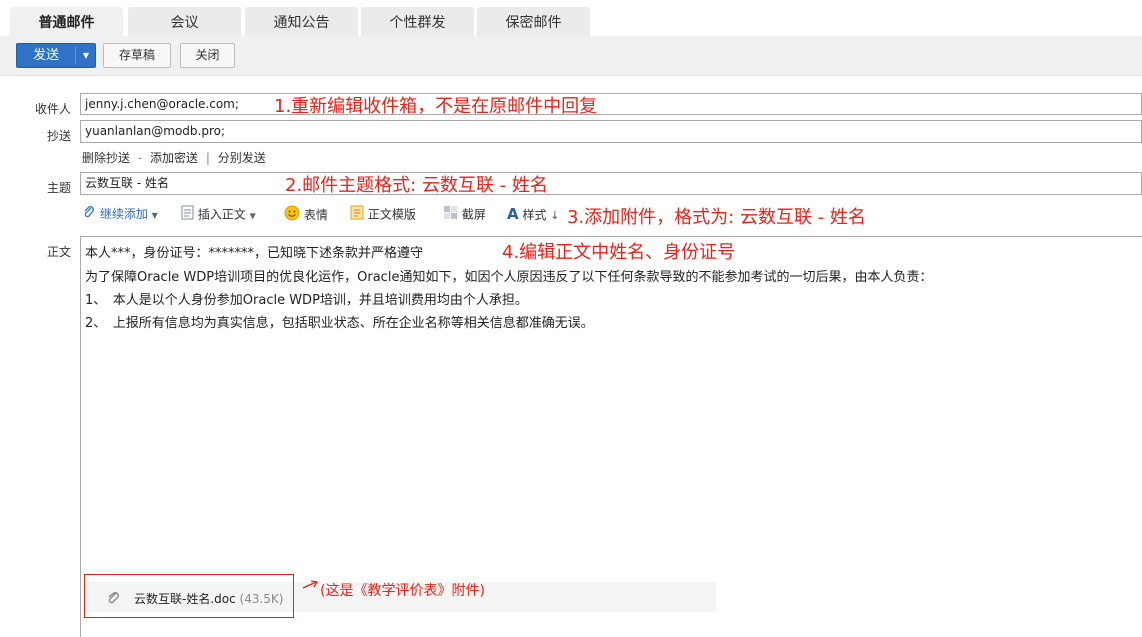 This screenshot has width=1142, height=637. What do you see at coordinates (207, 55) in the screenshot?
I see `close-button: 关闭` at bounding box center [207, 55].